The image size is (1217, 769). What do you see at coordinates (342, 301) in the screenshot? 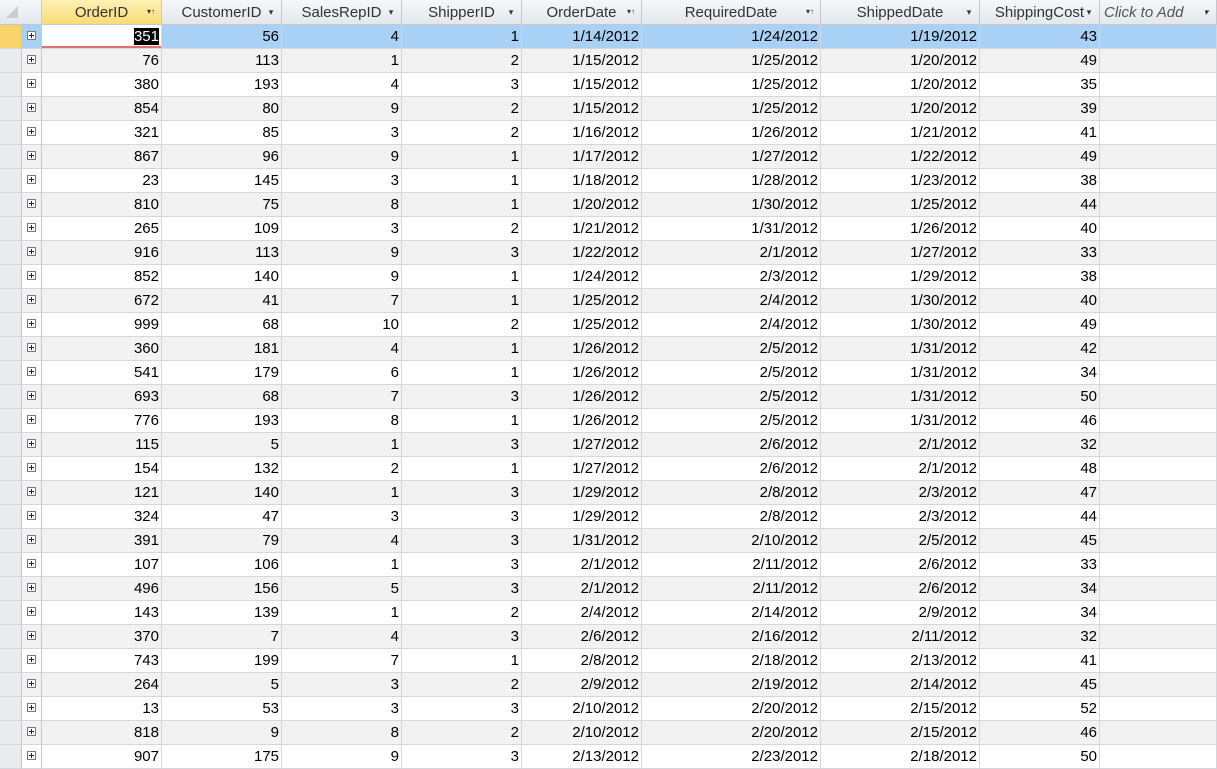
I see `cell-salesrepid: 7` at bounding box center [342, 301].